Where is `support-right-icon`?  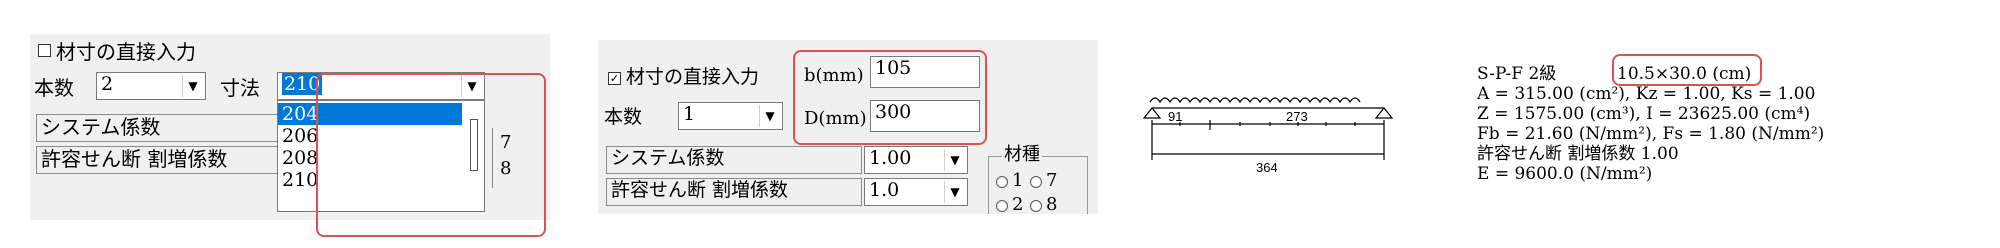 support-right-icon is located at coordinates (1384, 113).